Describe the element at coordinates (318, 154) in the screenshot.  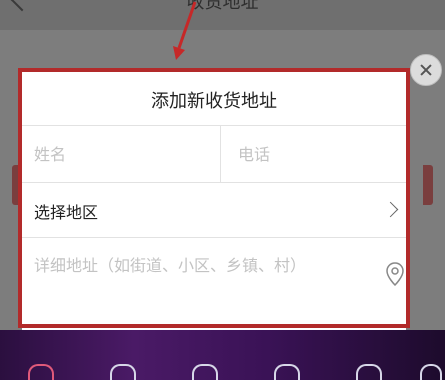
I see `phone-input` at that location.